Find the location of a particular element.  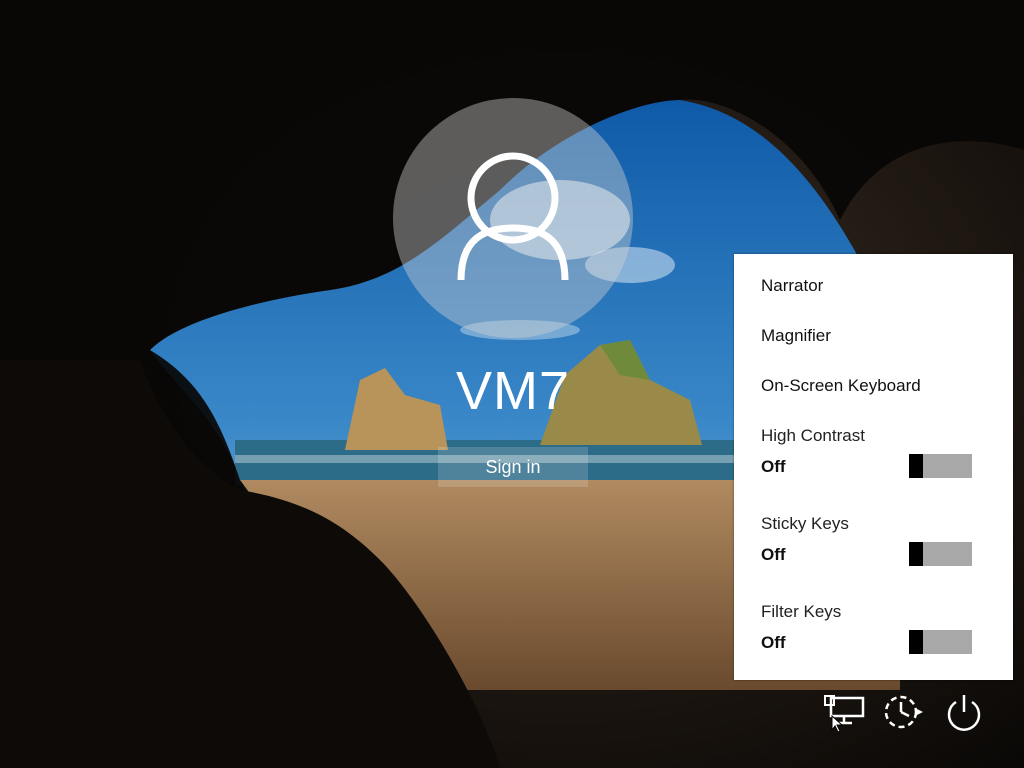

menu-item-magnifier: Magnifier is located at coordinates (796, 336).